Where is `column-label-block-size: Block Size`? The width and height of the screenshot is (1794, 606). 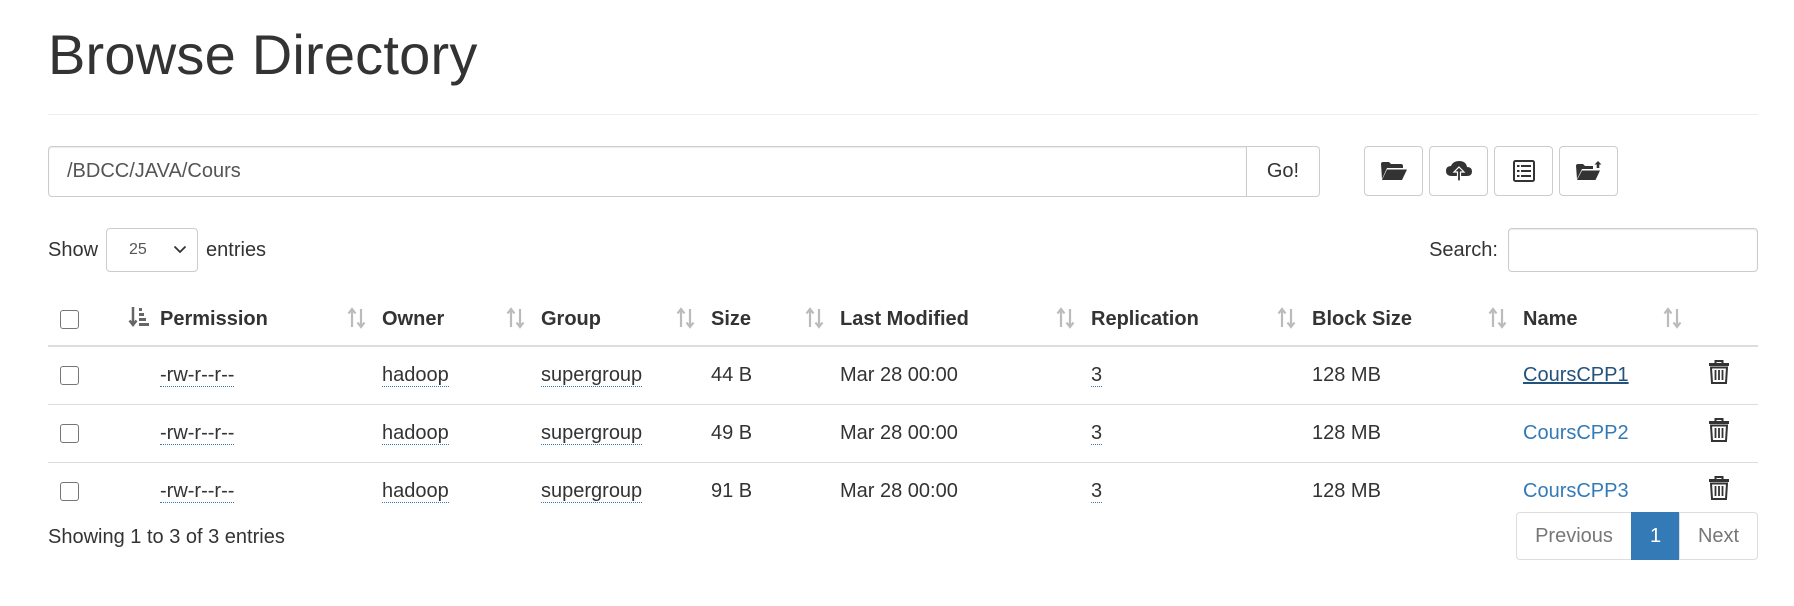
column-label-block-size: Block Size is located at coordinates (1362, 319).